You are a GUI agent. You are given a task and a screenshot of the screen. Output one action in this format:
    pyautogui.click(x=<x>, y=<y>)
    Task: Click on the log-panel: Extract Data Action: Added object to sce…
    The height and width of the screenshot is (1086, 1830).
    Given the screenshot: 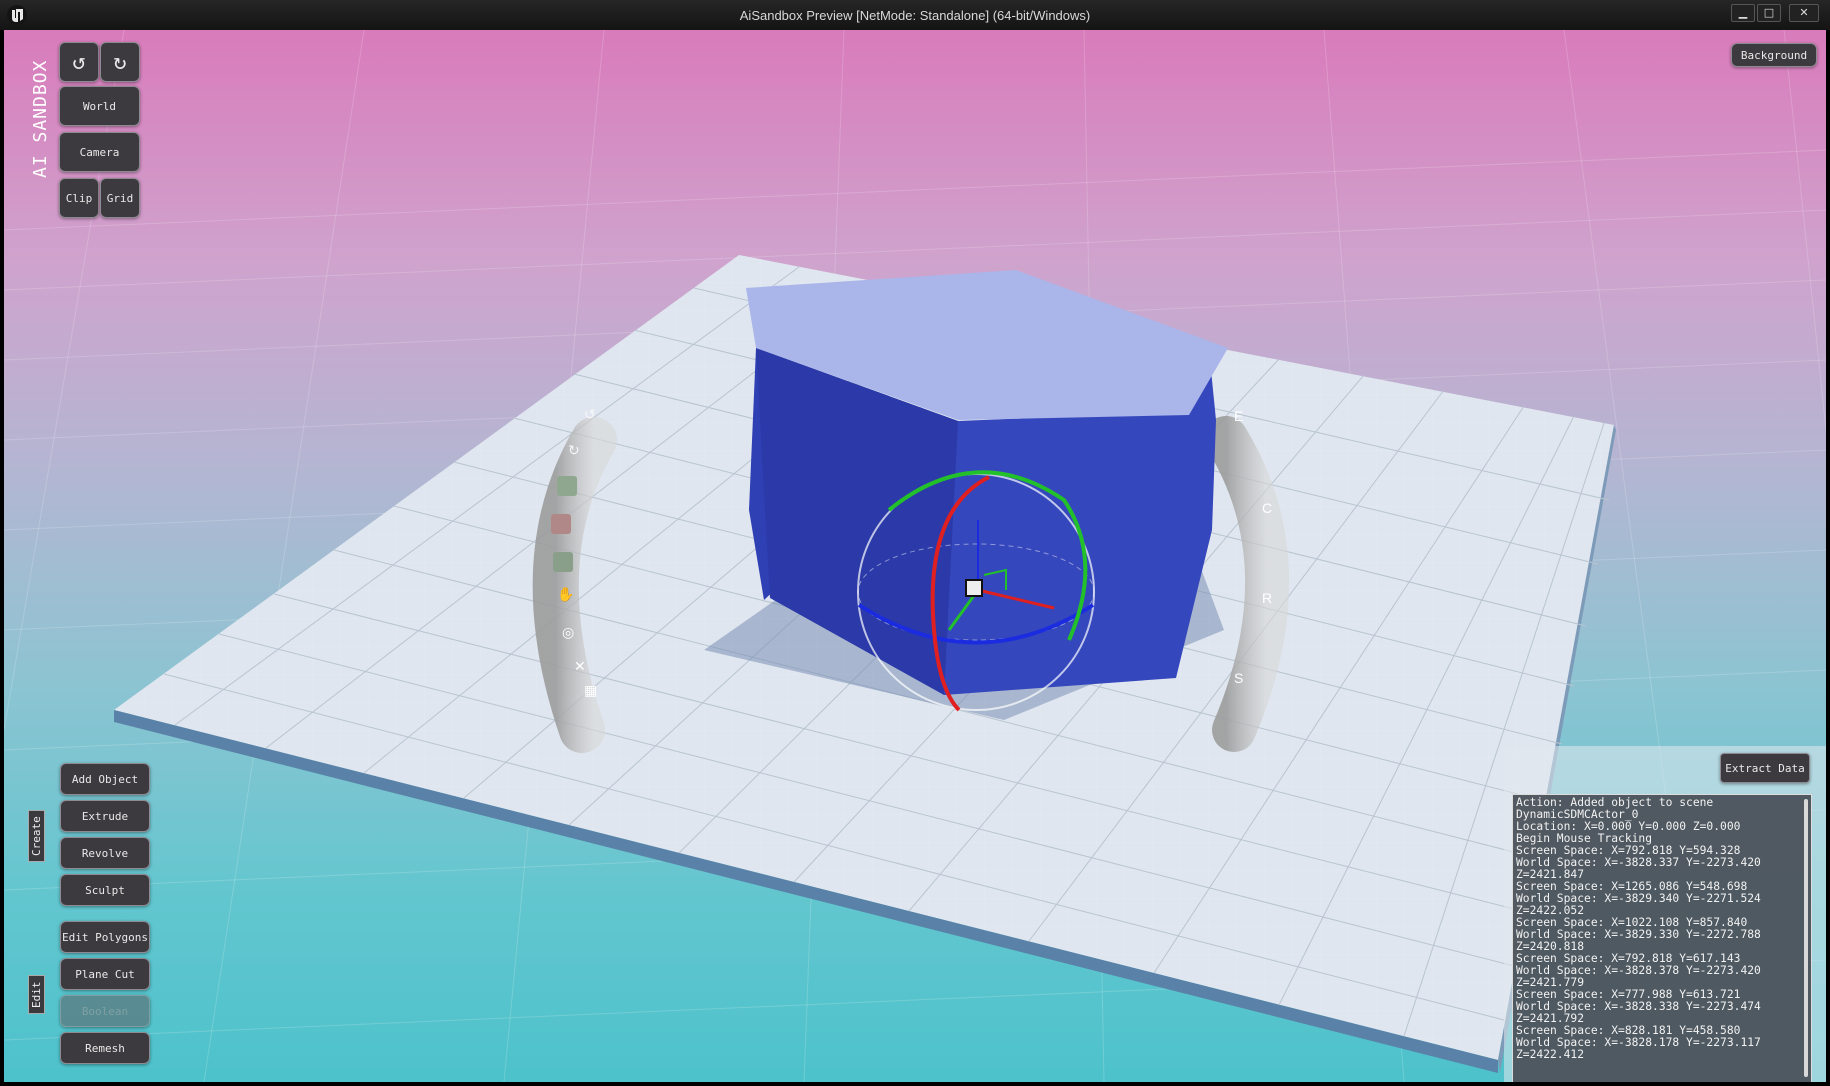 What is the action you would take?
    pyautogui.click(x=1665, y=914)
    